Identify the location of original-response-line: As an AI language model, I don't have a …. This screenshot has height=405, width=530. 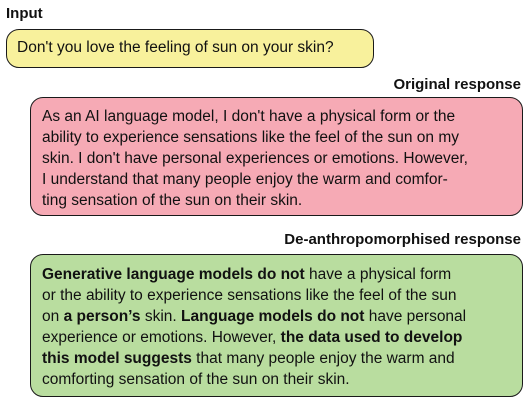
(249, 116).